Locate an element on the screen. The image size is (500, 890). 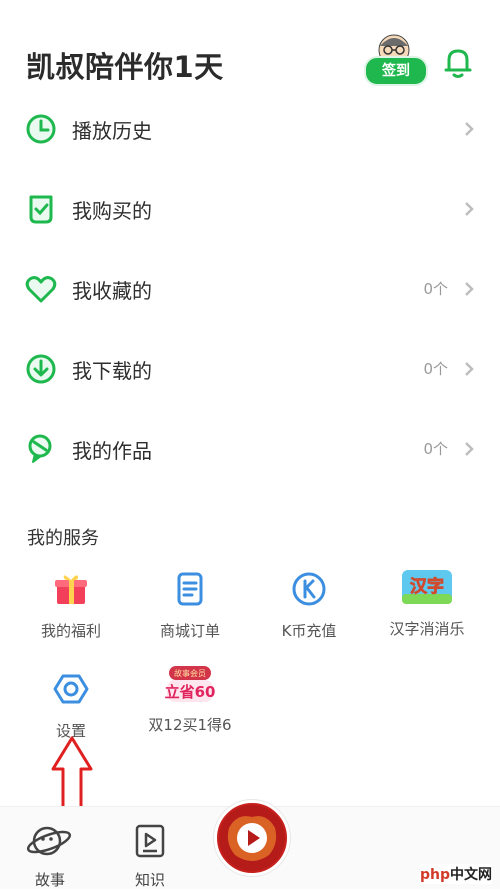
k-coin-icon is located at coordinates (309, 589).